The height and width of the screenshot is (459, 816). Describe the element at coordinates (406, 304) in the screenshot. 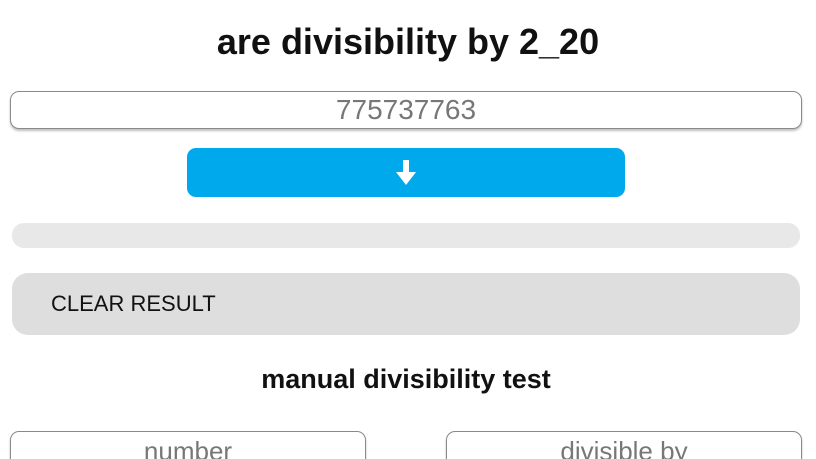

I see `clear-result-button: CLEAR RESULT` at that location.